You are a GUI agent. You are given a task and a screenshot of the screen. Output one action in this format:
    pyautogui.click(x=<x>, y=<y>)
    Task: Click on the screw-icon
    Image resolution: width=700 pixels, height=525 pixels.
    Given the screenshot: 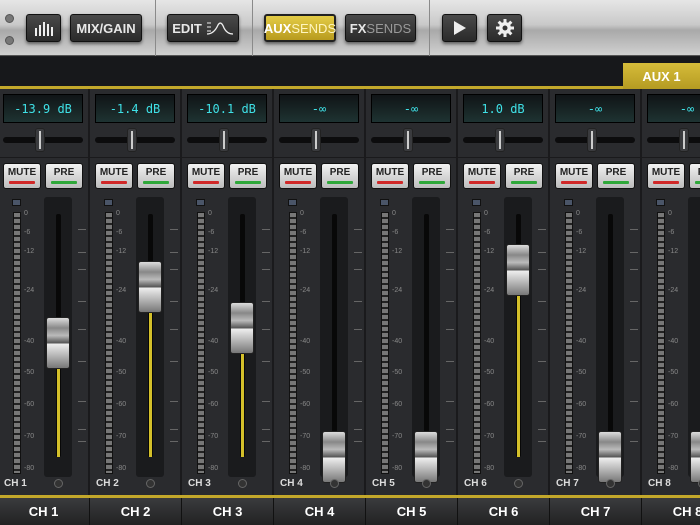 What is the action you would take?
    pyautogui.click(x=9, y=18)
    